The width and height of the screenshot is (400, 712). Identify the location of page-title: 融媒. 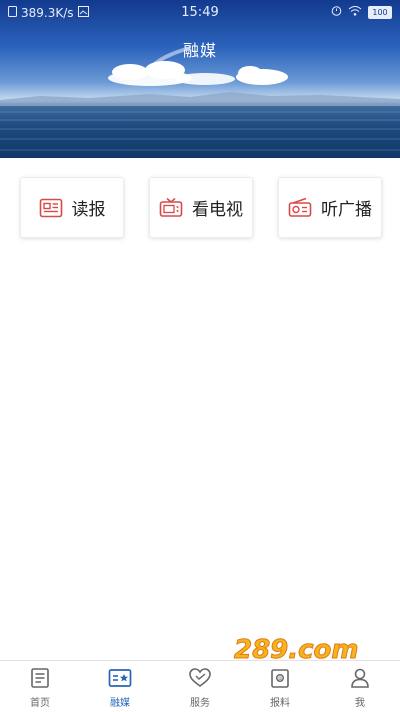
(199, 50).